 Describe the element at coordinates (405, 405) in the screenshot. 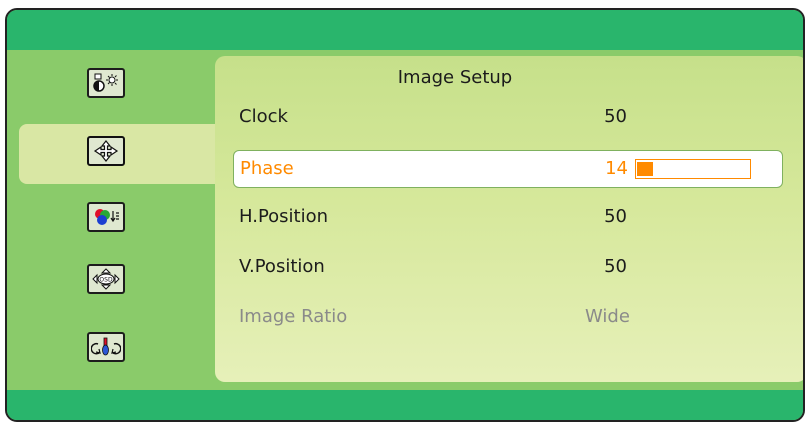

I see `osd-bottom-bar` at that location.